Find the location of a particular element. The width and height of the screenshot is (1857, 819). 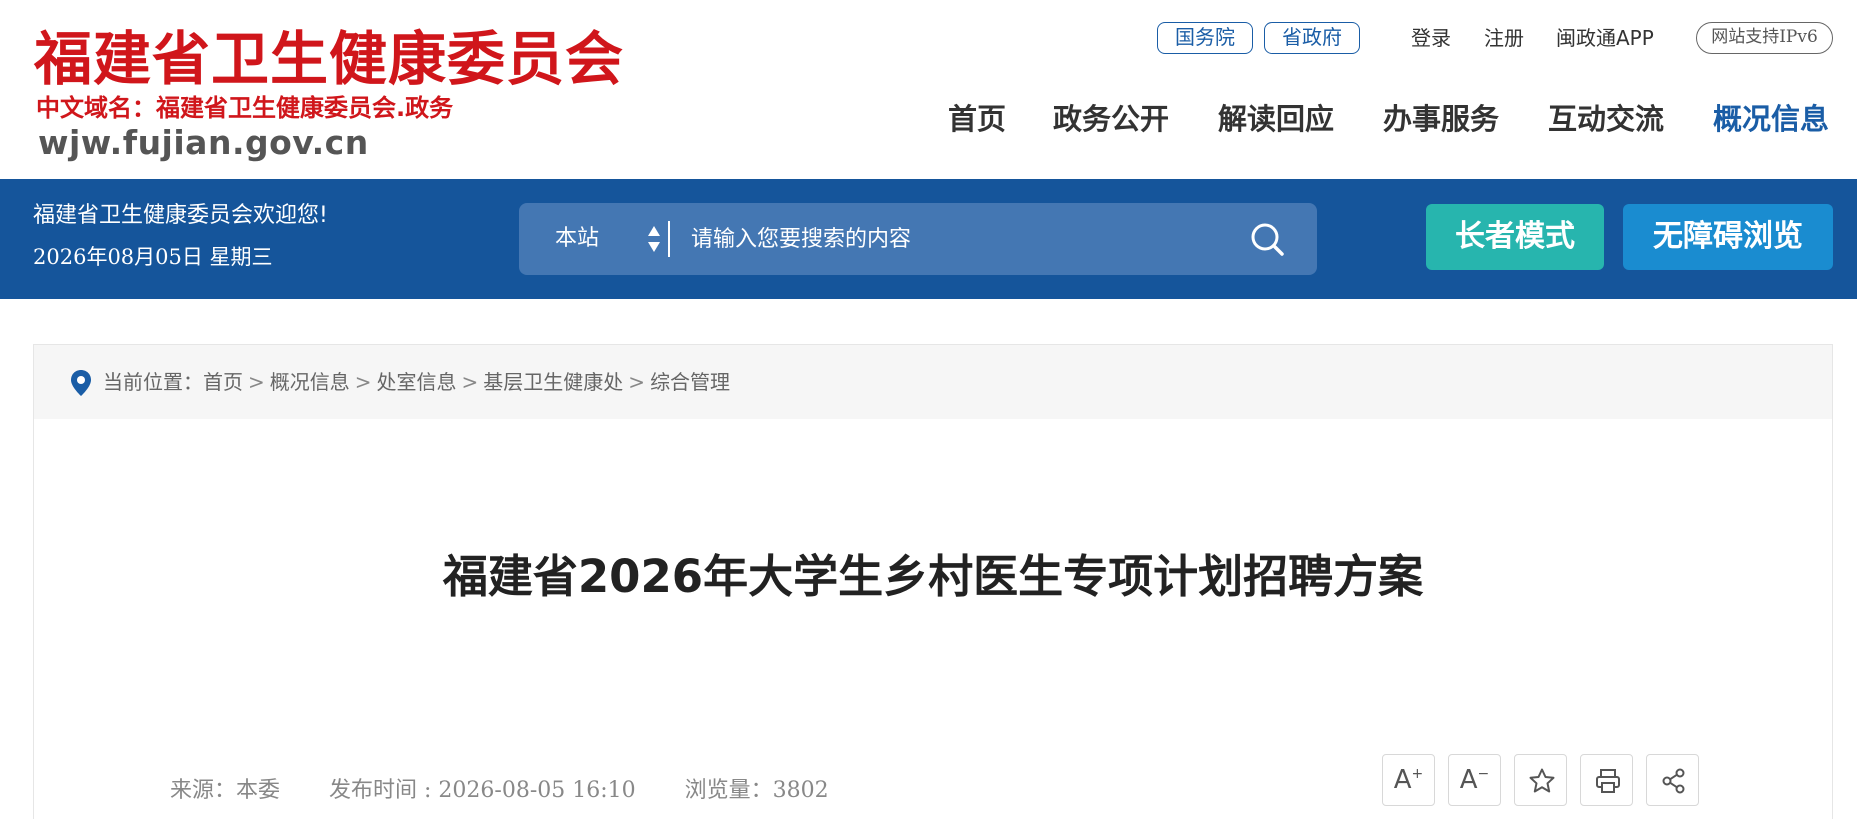

breadcrumb-overview: 概况信息 is located at coordinates (310, 382).